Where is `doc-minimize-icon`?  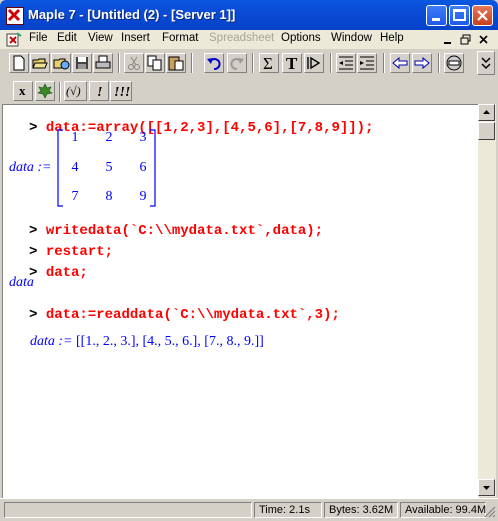 doc-minimize-icon is located at coordinates (448, 39).